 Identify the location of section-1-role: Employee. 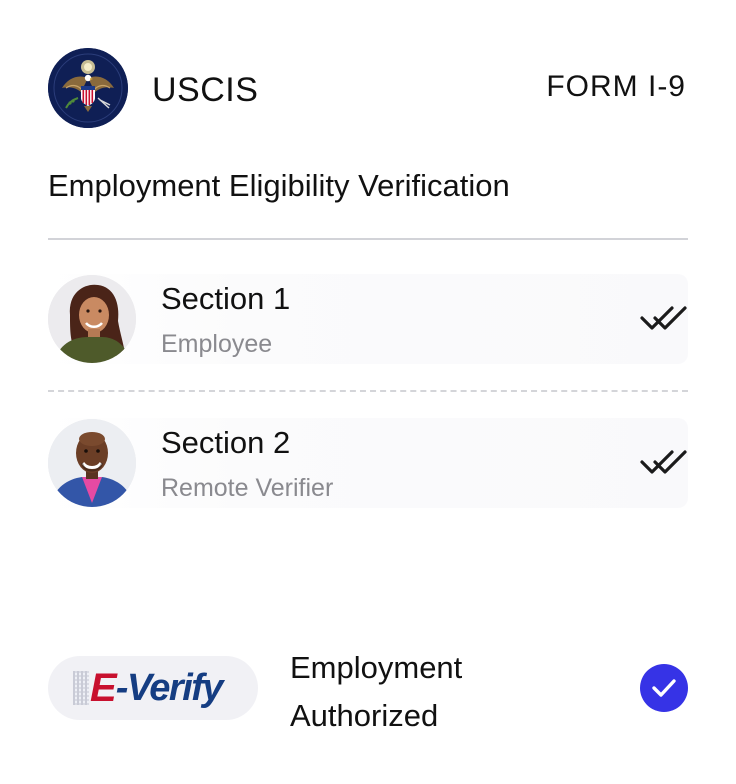
(217, 344).